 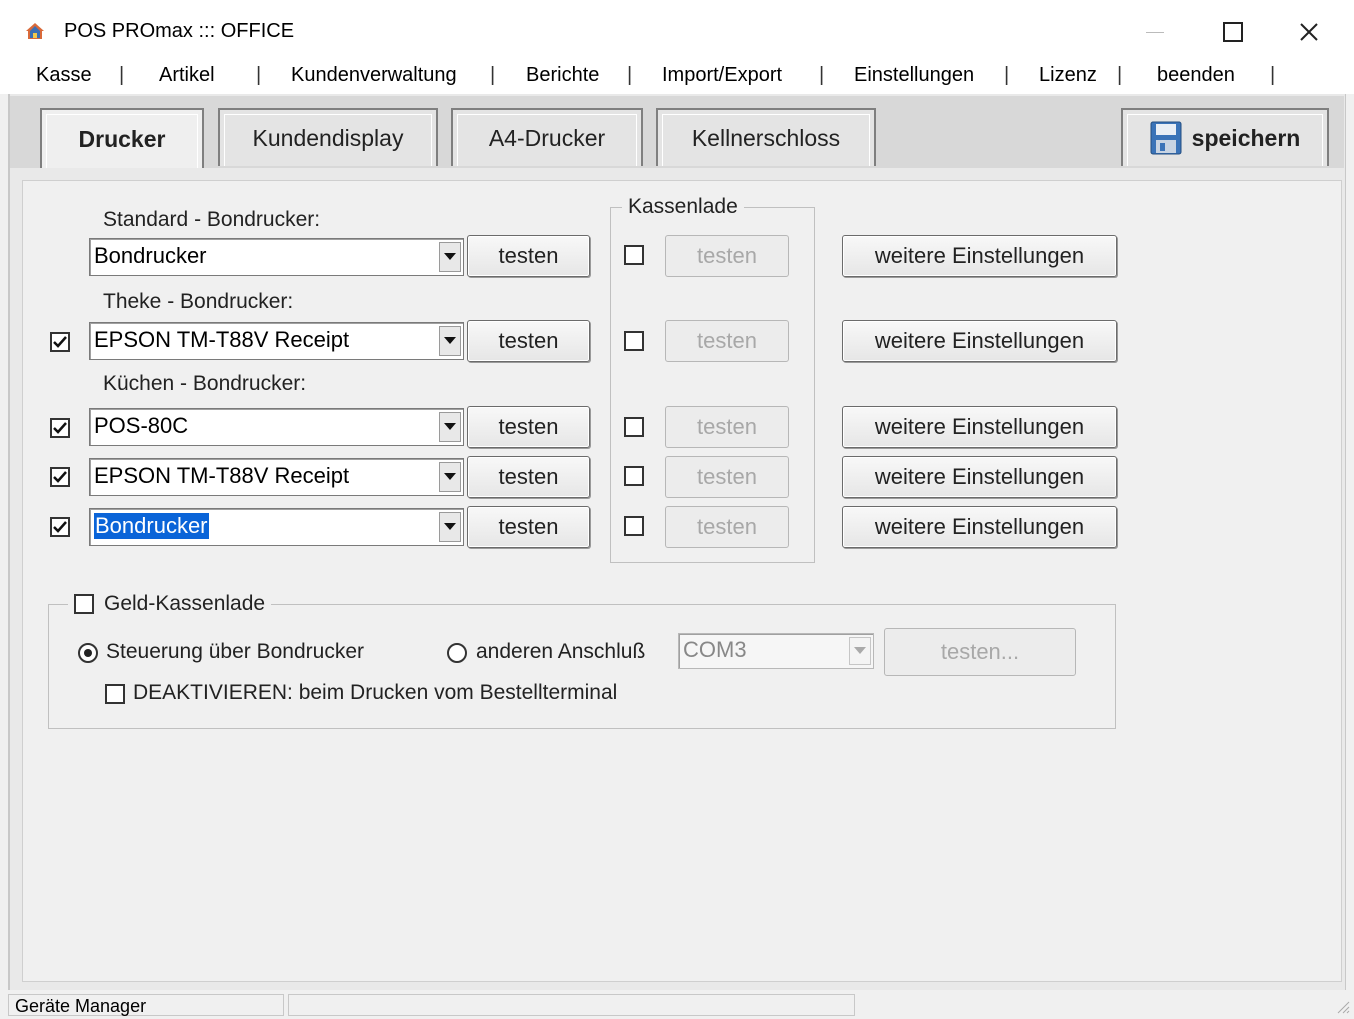 What do you see at coordinates (179, 31) in the screenshot?
I see `window-title: POS PROmax ::: OFFICE` at bounding box center [179, 31].